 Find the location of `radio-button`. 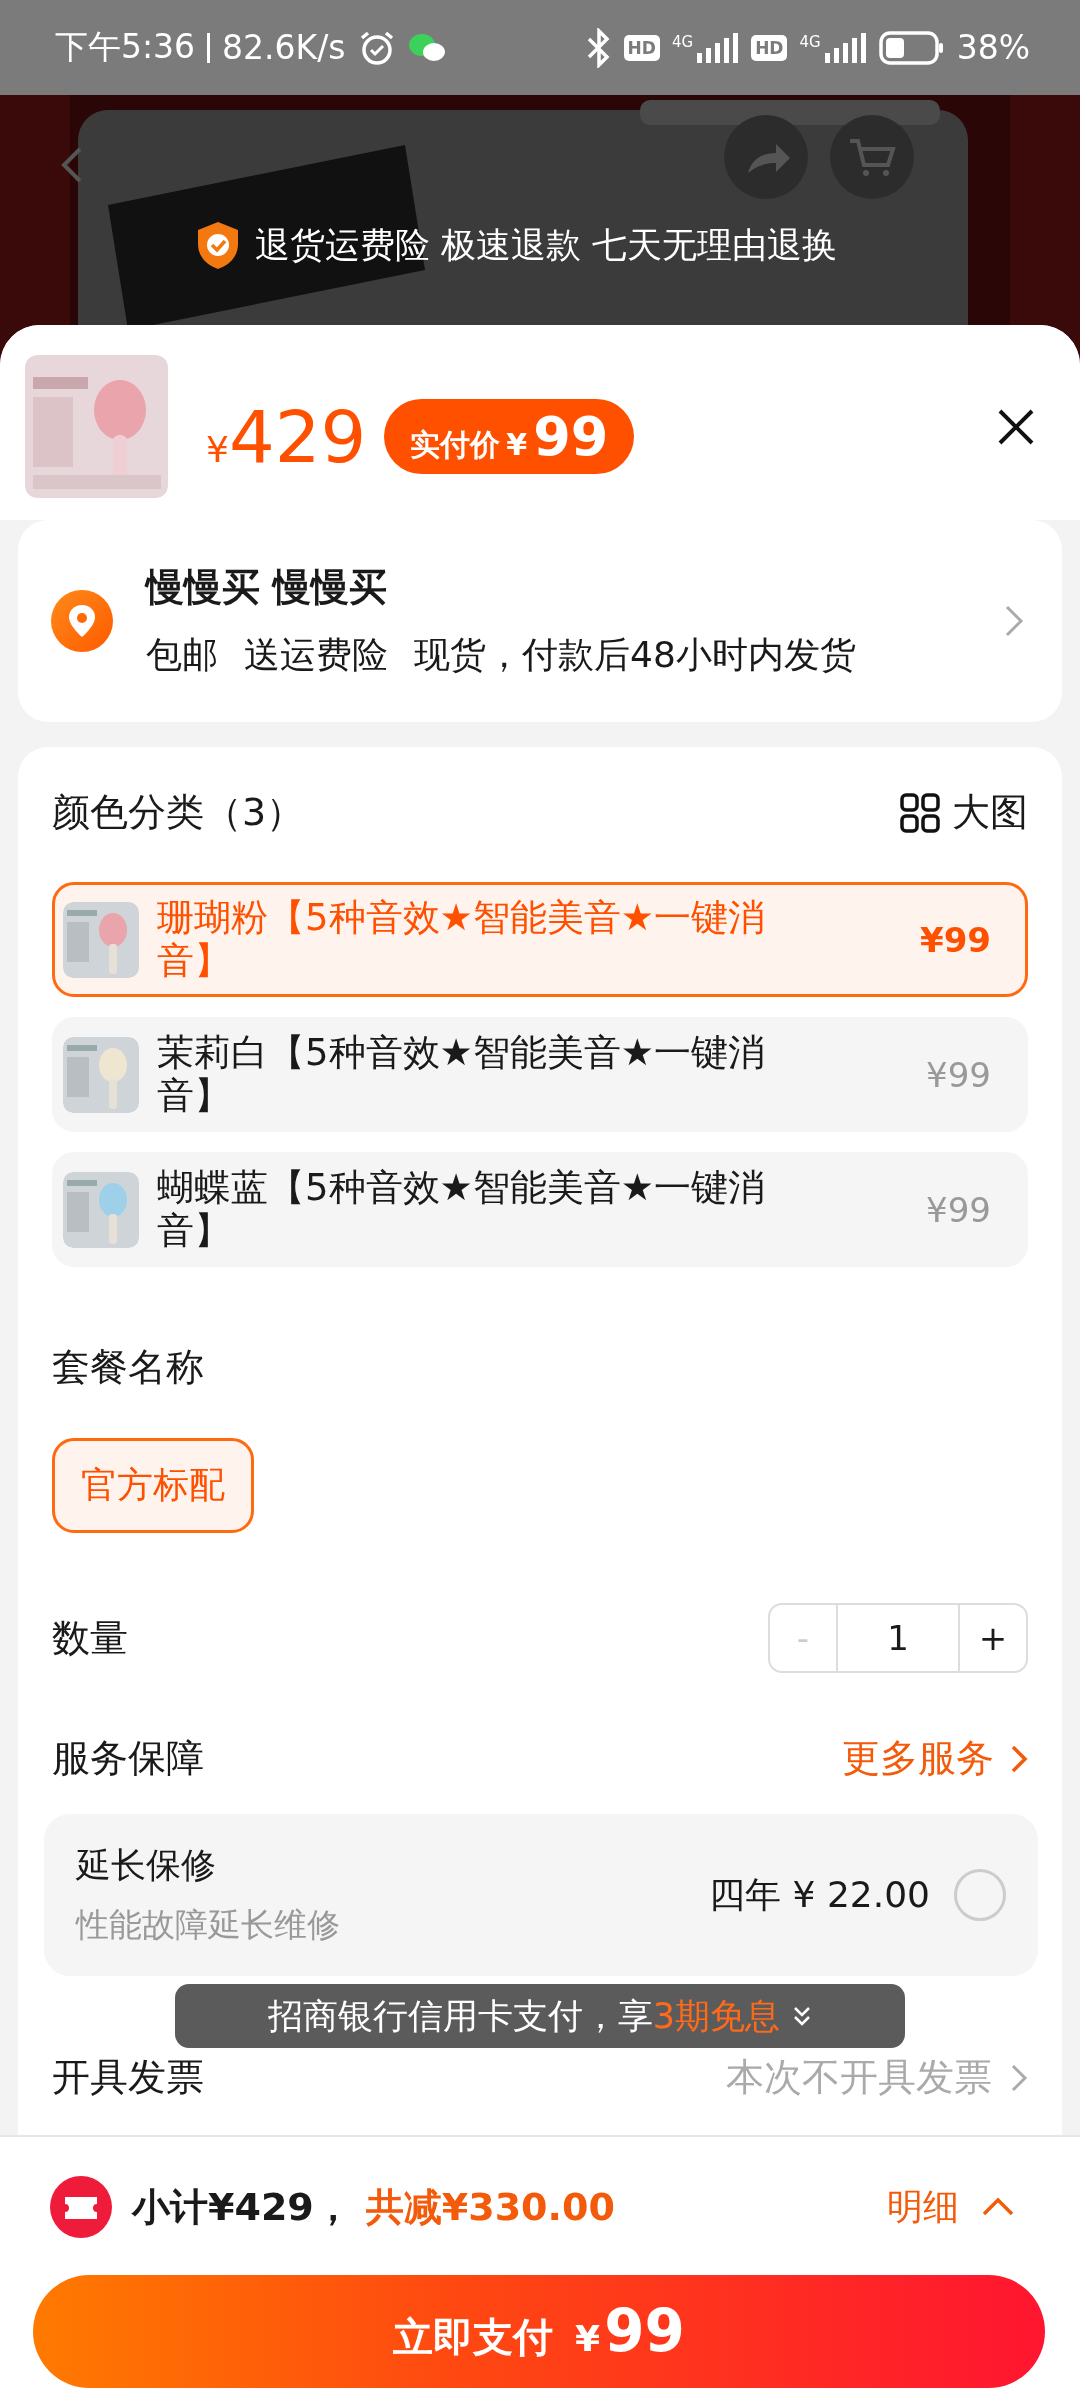

radio-button is located at coordinates (980, 1895).